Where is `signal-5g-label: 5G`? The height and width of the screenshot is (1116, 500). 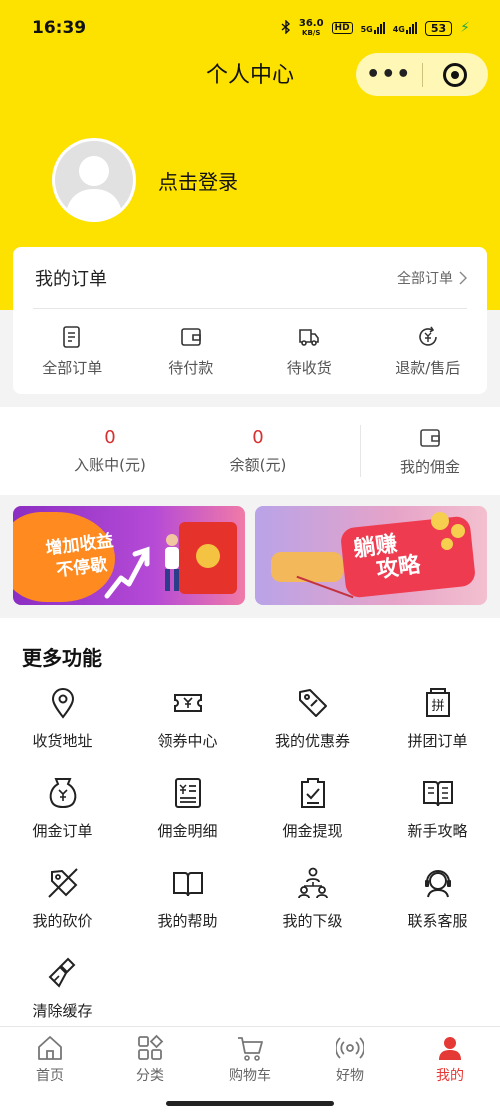
signal-5g-label: 5G is located at coordinates (366, 29).